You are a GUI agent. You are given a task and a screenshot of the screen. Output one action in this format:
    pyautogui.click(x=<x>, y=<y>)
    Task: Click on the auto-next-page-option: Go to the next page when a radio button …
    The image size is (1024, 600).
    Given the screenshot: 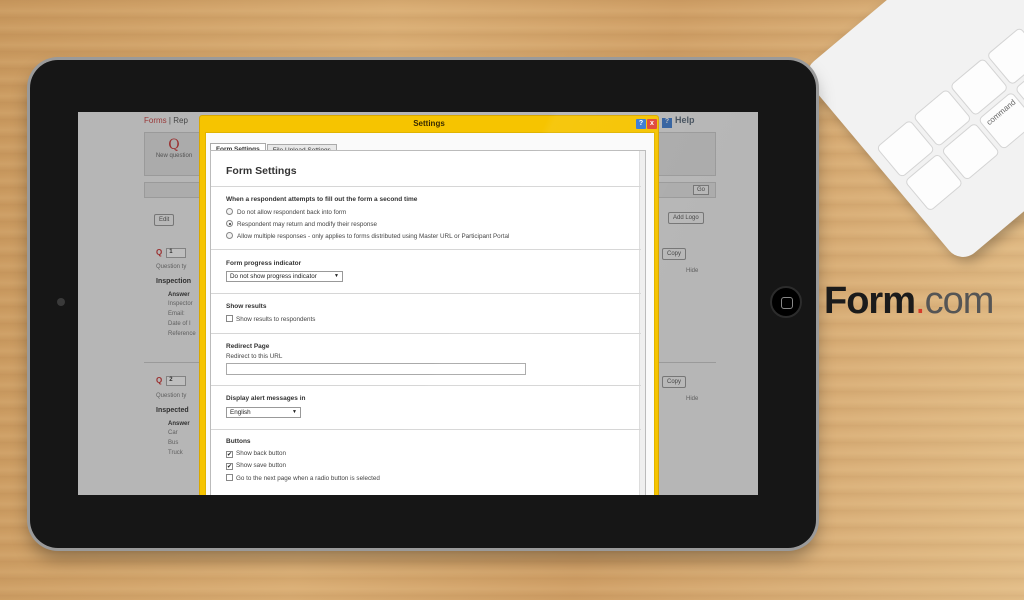 What is the action you would take?
    pyautogui.click(x=303, y=478)
    